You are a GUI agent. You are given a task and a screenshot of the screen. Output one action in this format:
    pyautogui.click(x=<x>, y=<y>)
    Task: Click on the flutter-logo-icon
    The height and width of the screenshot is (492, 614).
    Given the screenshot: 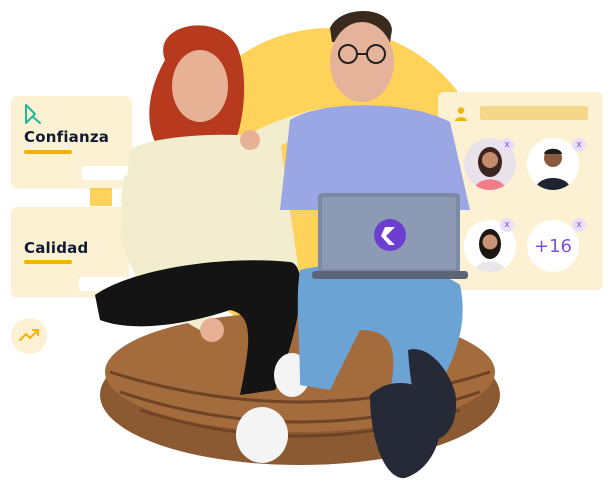 What is the action you would take?
    pyautogui.click(x=390, y=235)
    